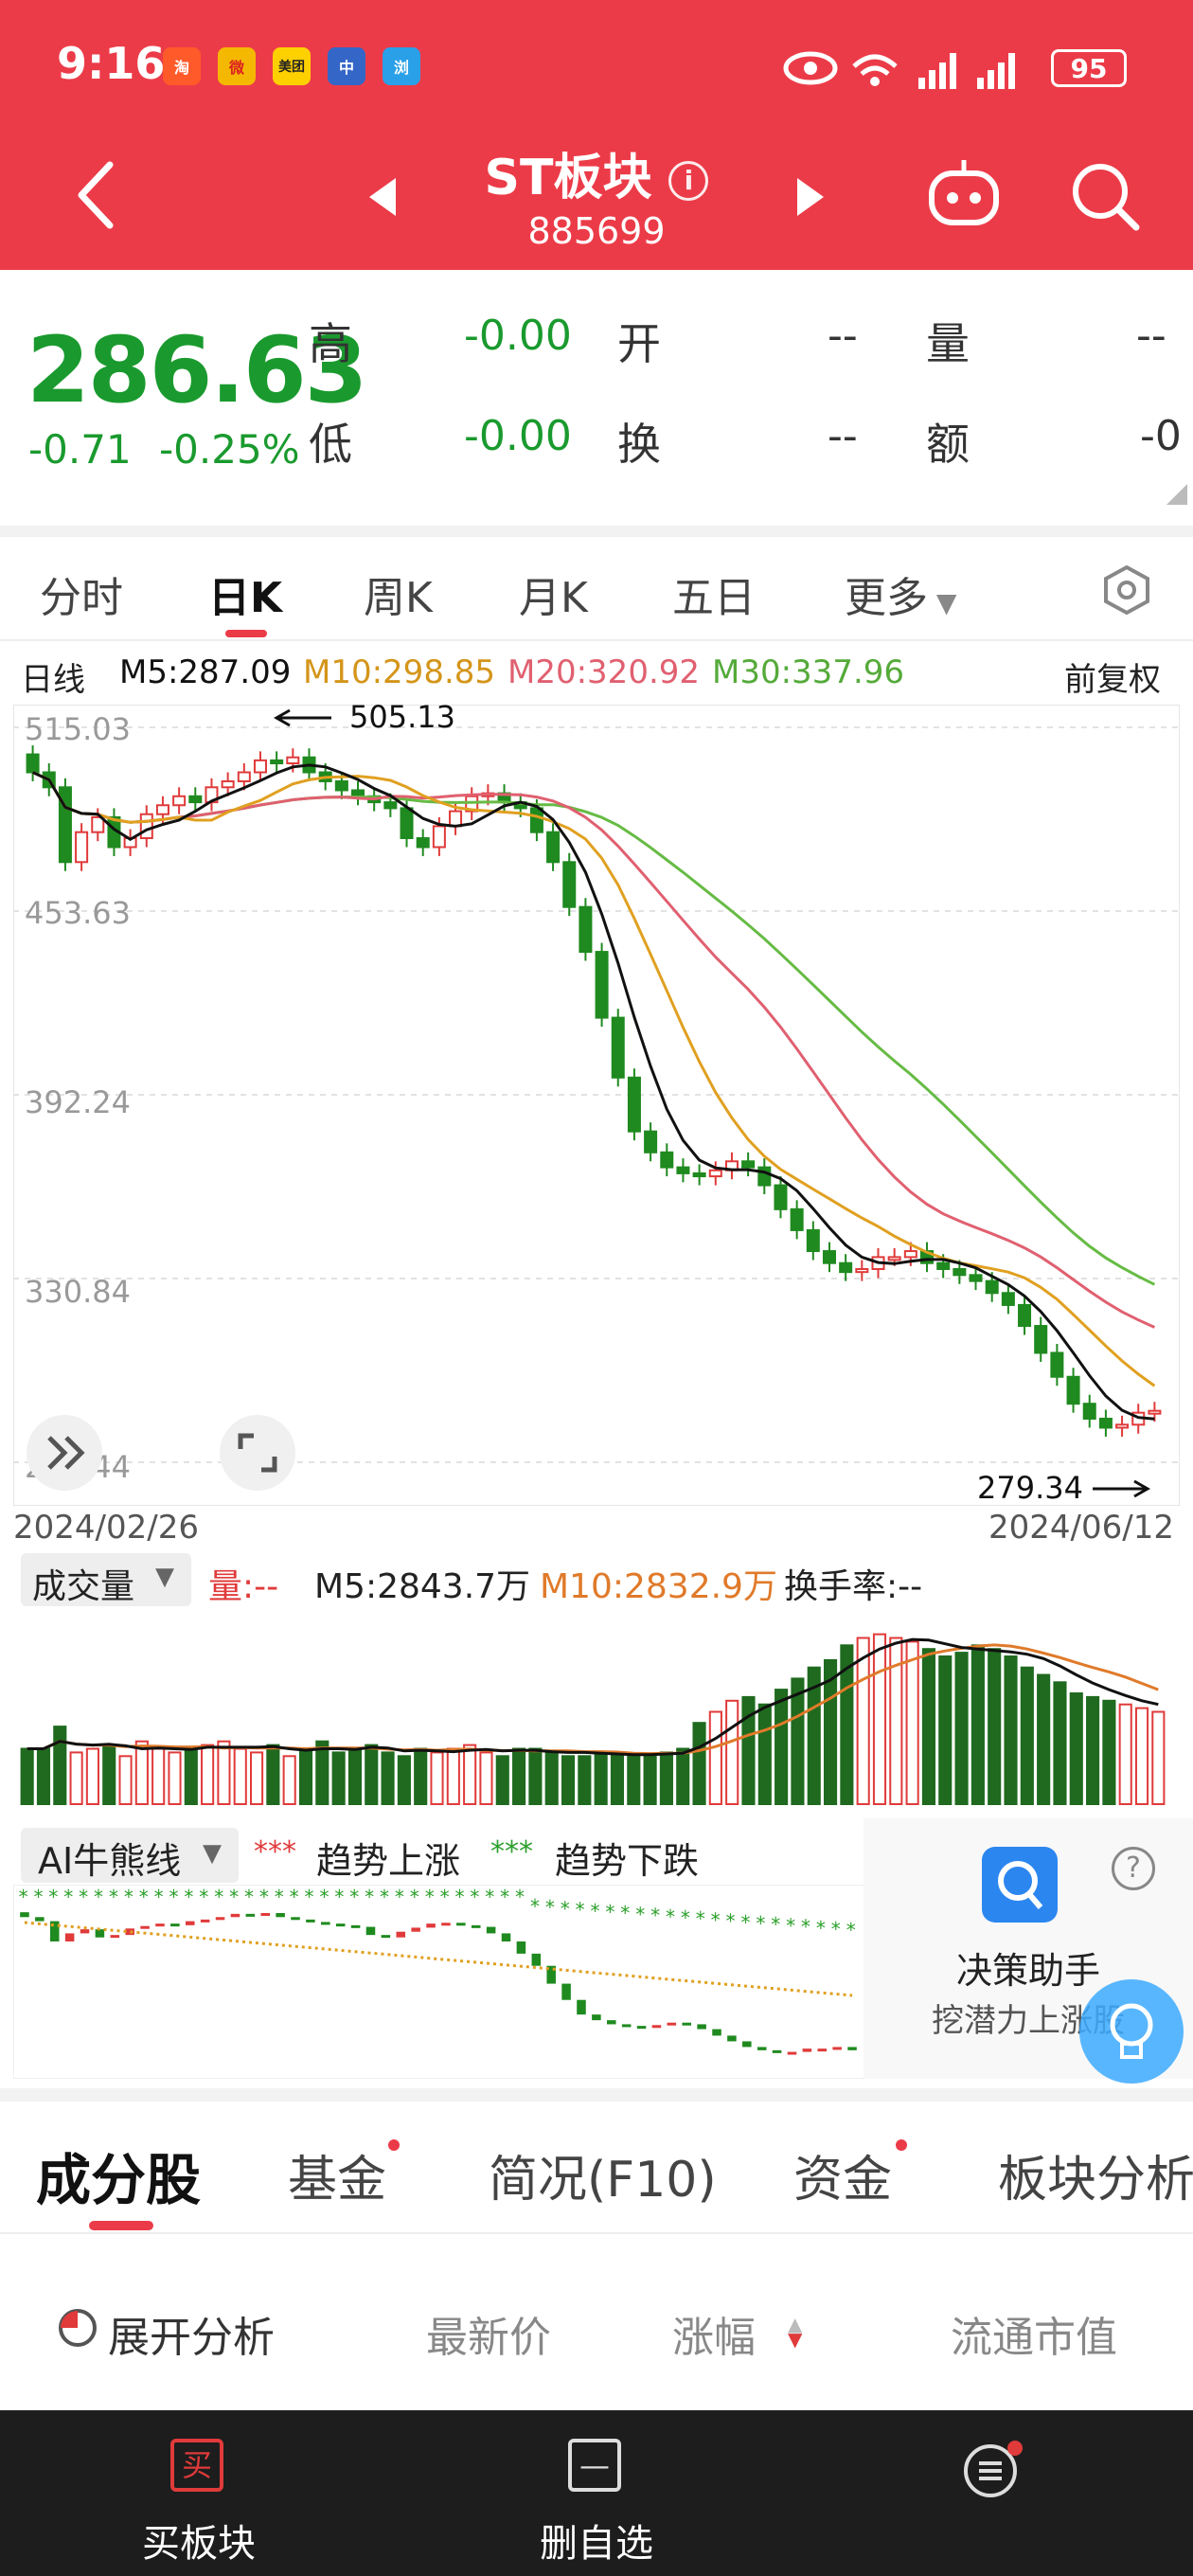 Image resolution: width=1193 pixels, height=2576 pixels. Describe the element at coordinates (842, 2174) in the screenshot. I see `tab-capital: 资金` at that location.